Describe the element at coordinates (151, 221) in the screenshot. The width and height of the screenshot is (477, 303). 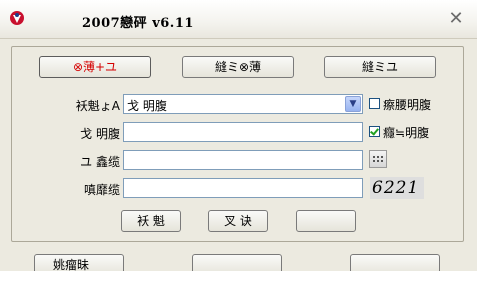
I see `login-button: 袄 魁` at that location.